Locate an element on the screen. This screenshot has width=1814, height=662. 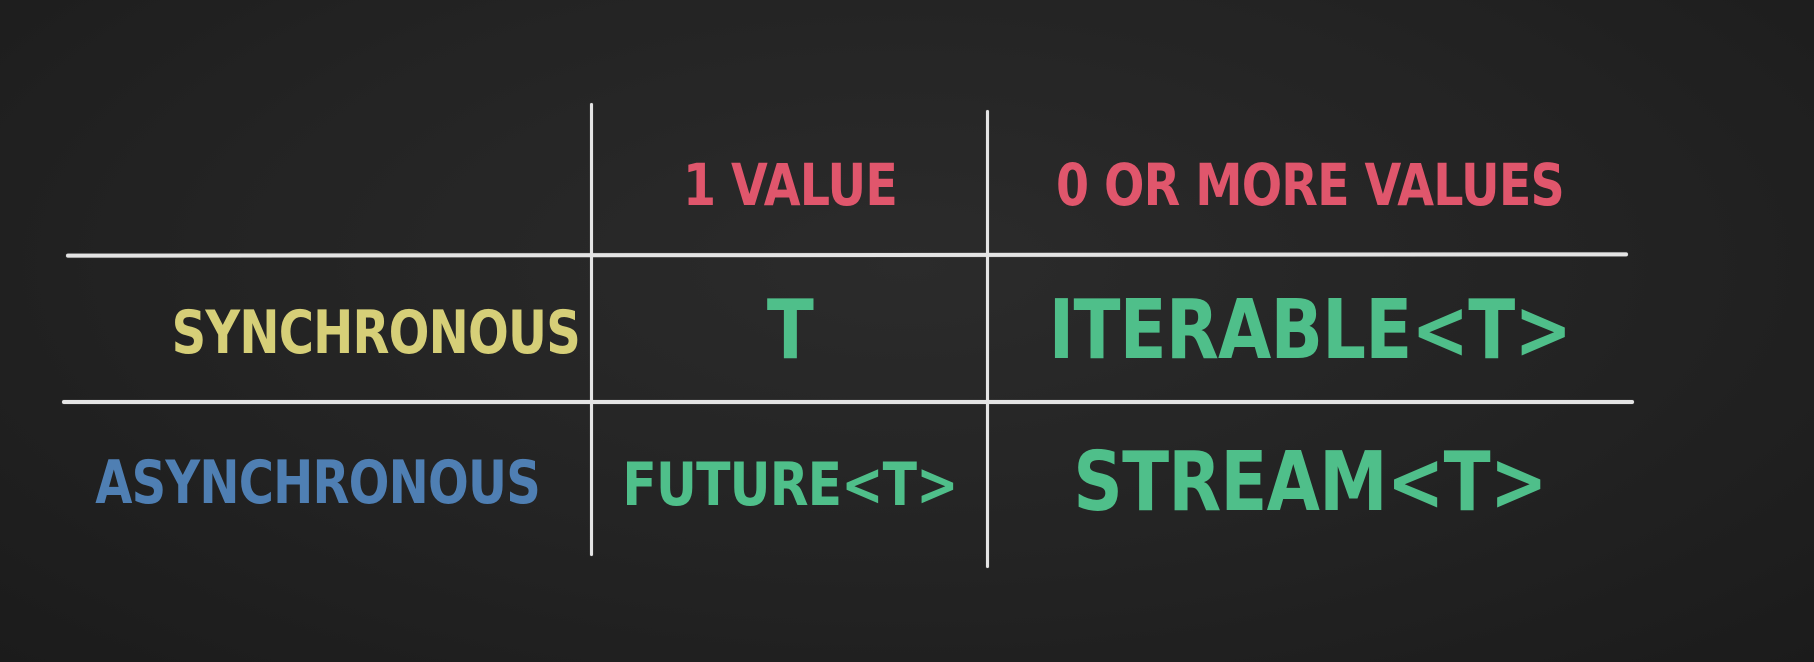
value-column-divider-line is located at coordinates (987, 339).